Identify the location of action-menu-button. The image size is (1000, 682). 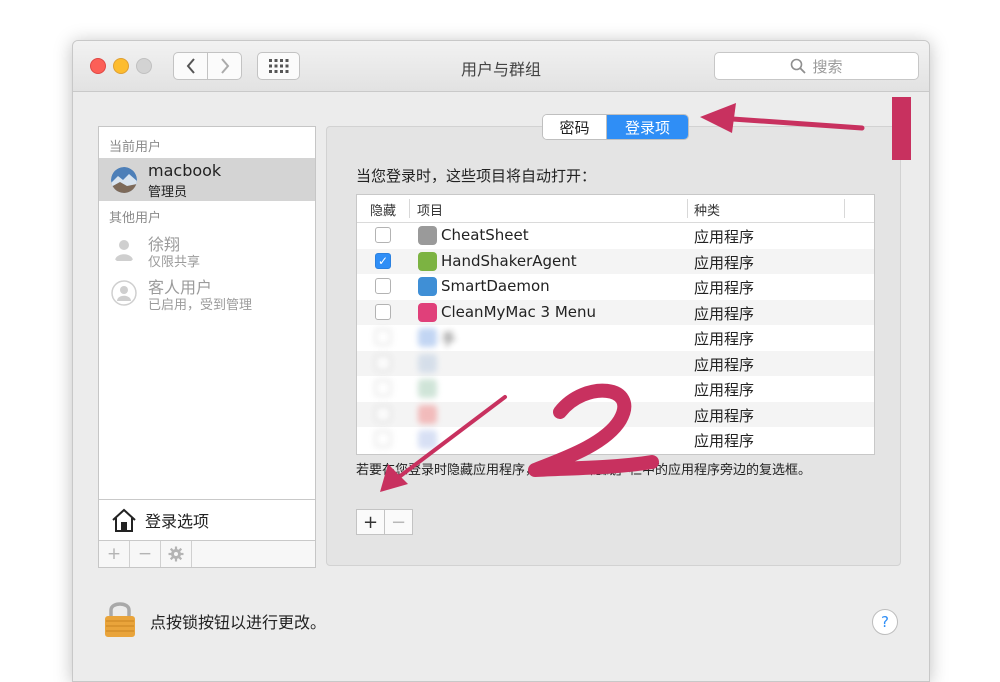
(176, 554).